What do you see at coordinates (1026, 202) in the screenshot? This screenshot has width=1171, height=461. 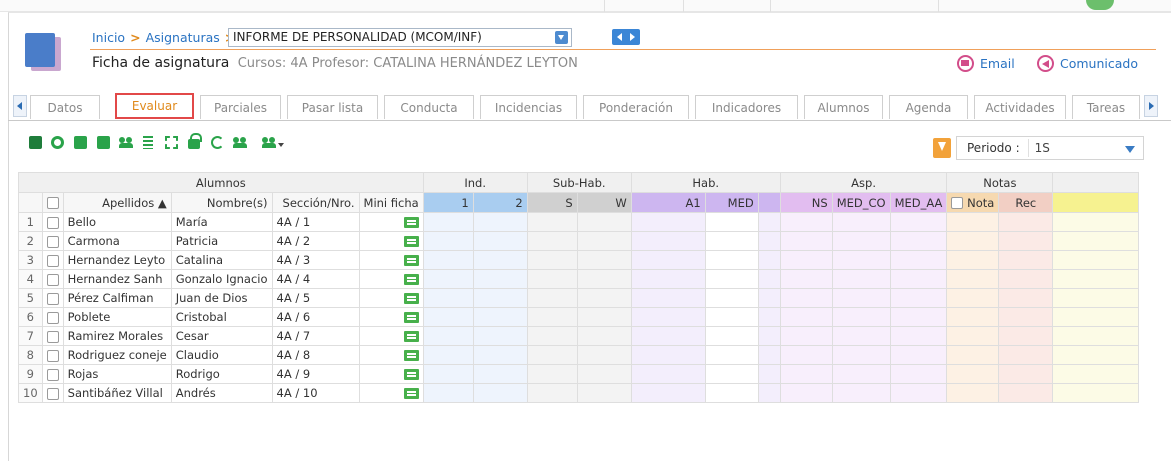 I see `col-rec: Rec` at bounding box center [1026, 202].